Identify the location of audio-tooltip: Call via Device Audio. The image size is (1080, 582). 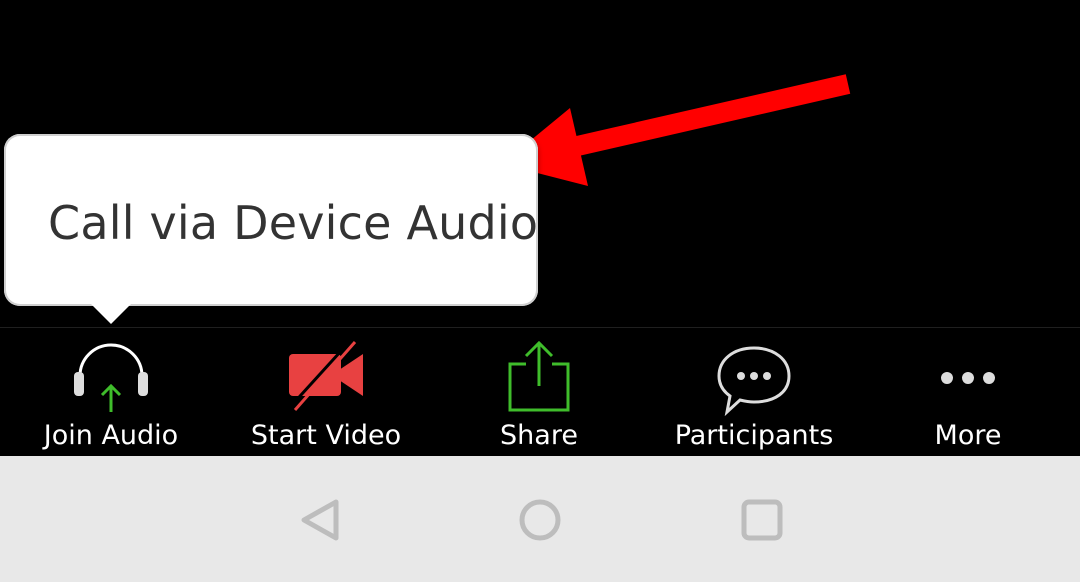
(271, 220).